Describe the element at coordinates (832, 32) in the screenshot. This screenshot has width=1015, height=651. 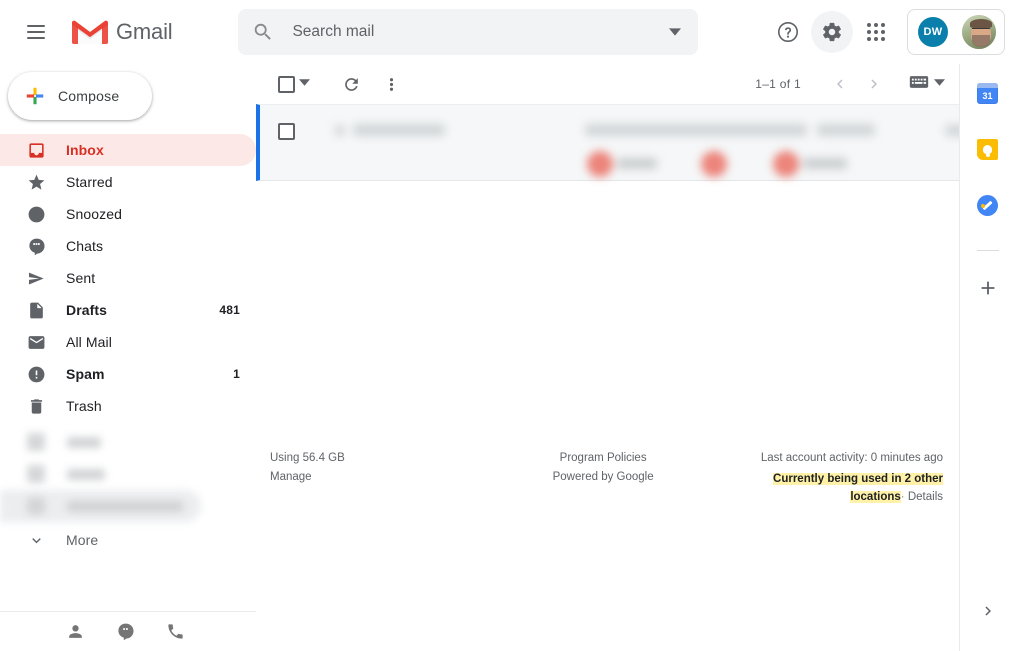
I see `gear-icon` at that location.